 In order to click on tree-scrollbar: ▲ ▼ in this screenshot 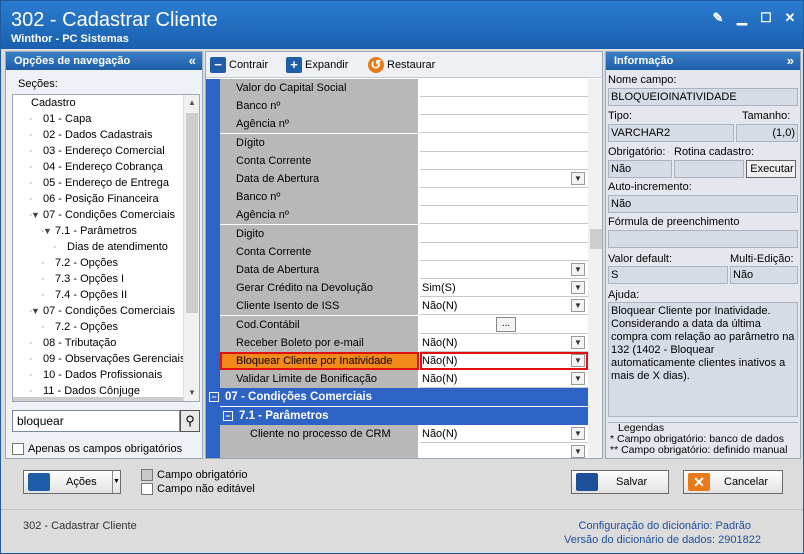, I will do `click(191, 248)`.